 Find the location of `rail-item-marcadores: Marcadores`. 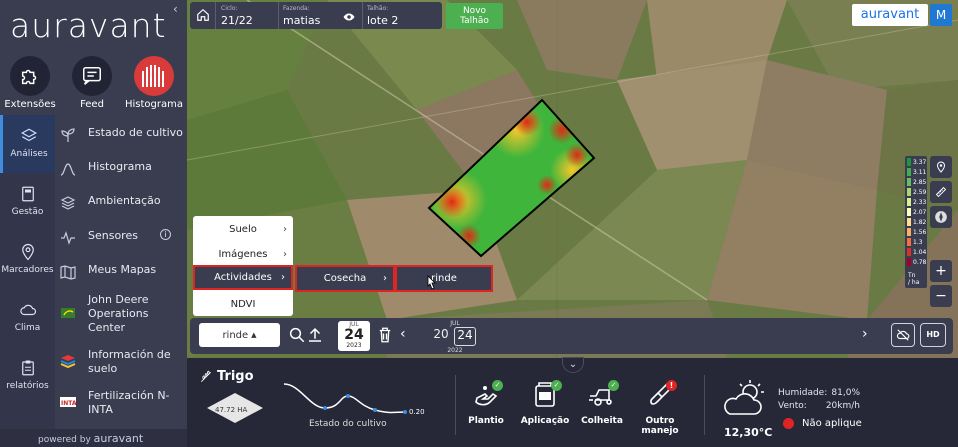

rail-item-marcadores: Marcadores is located at coordinates (27, 260).